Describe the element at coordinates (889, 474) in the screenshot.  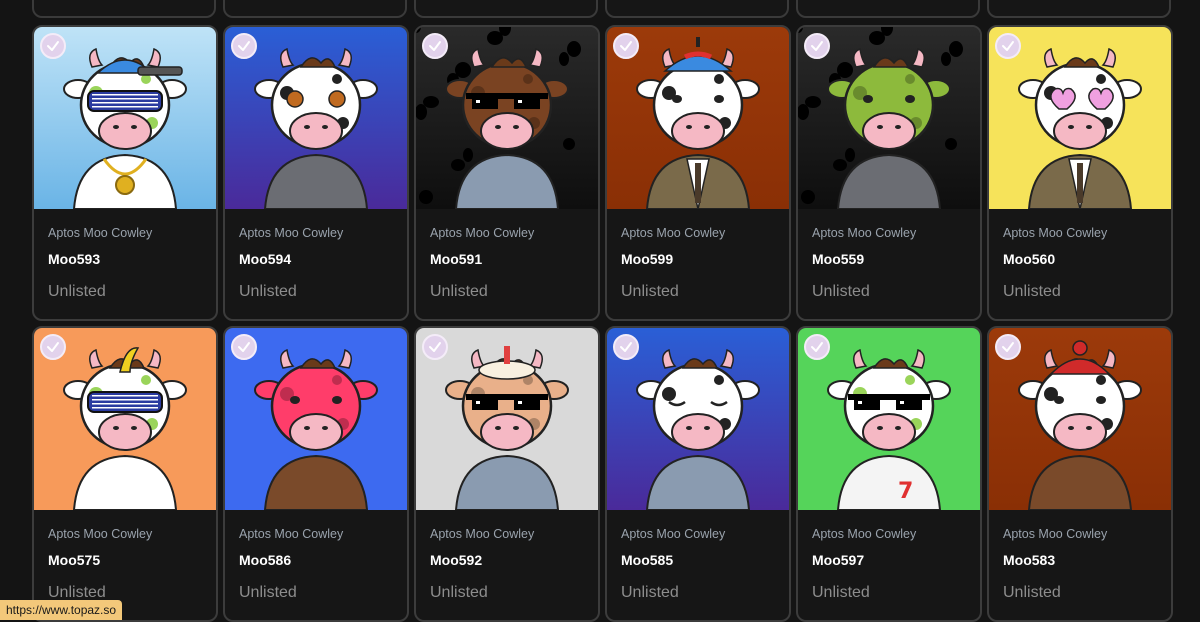
I see `nft-card: 7 Aptos Moo Cowley Moo597 Unlisted` at that location.